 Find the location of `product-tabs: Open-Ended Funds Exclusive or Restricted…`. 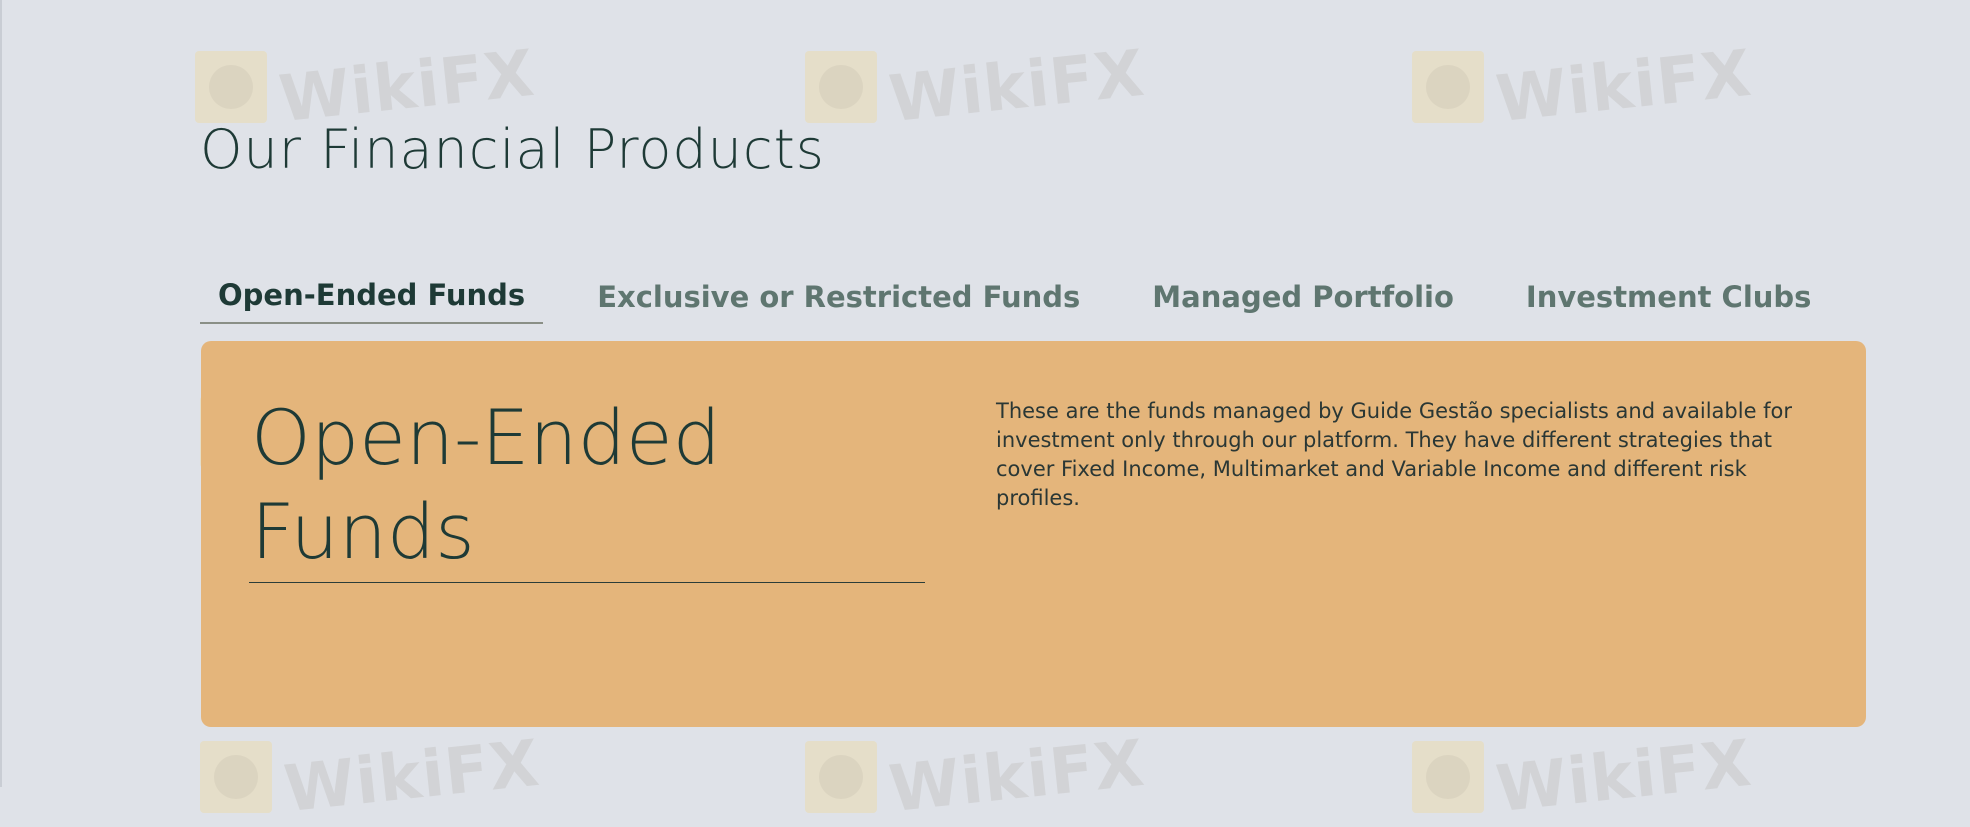

product-tabs: Open-Ended Funds Exclusive or Restricted… is located at coordinates (1032, 297).